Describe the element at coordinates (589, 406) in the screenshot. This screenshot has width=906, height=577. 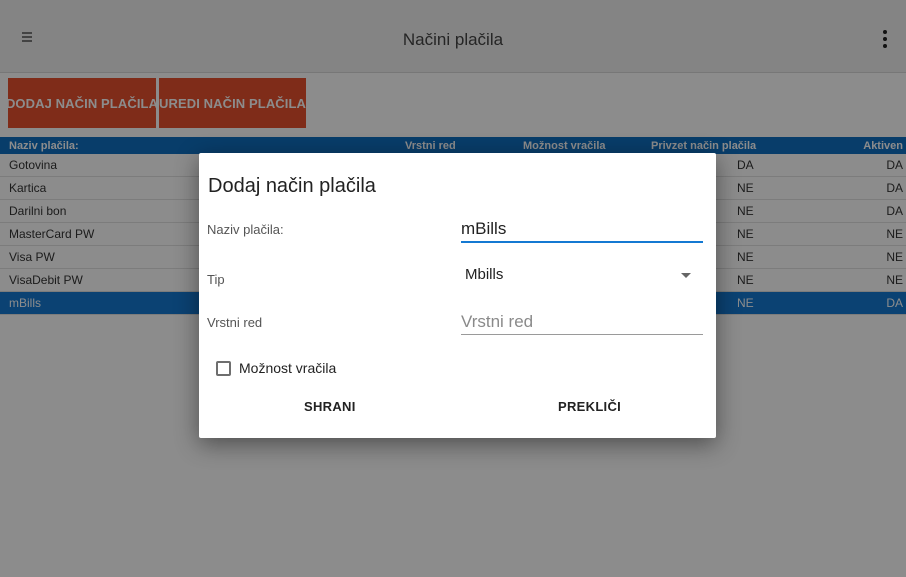
I see `cancel-button: PREKLIČI` at that location.